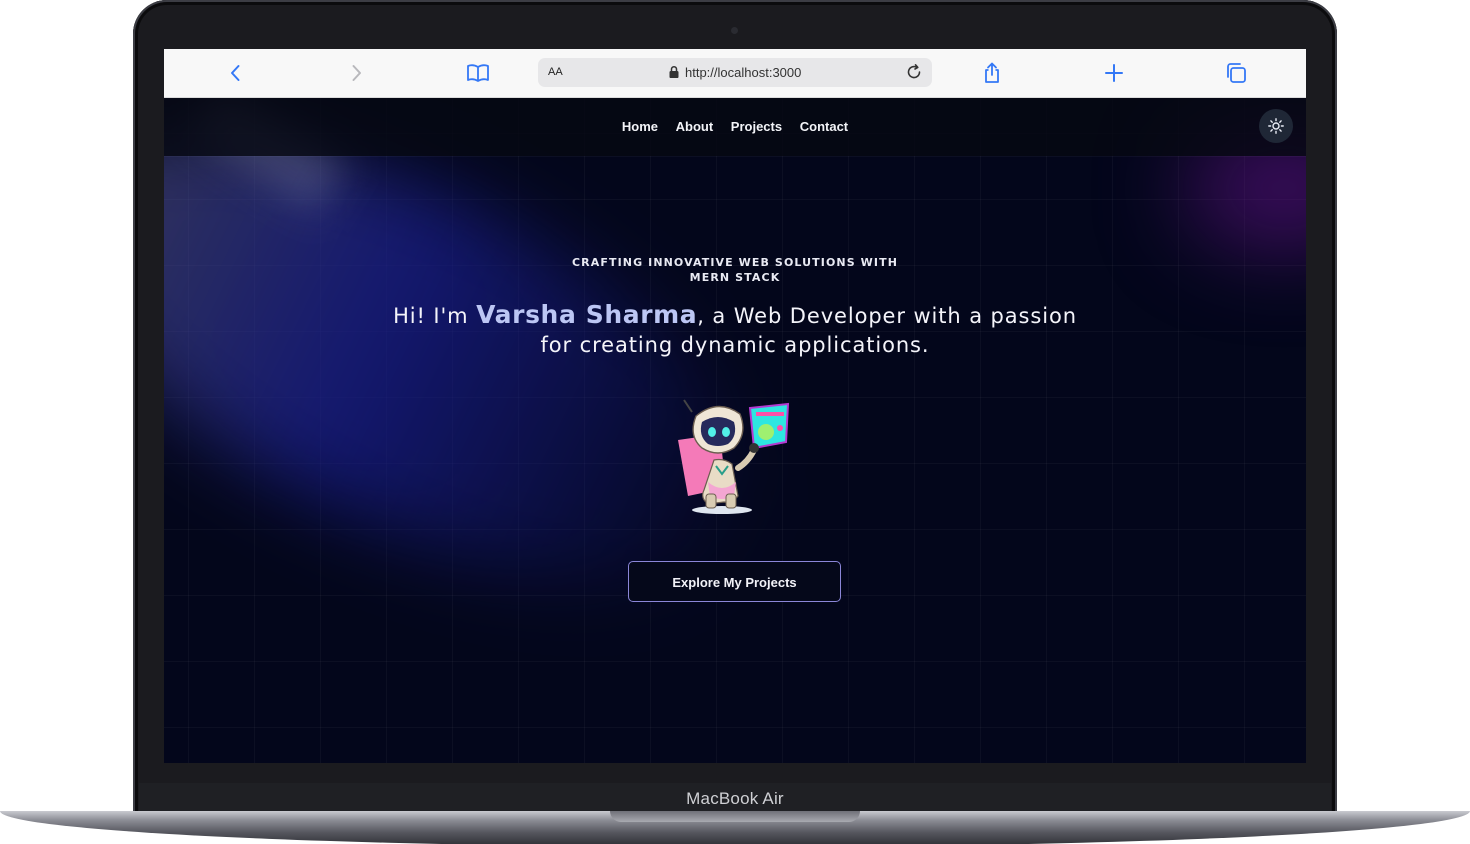 Image resolution: width=1470 pixels, height=844 pixels. I want to click on laptop-hinge-notch, so click(735, 816).